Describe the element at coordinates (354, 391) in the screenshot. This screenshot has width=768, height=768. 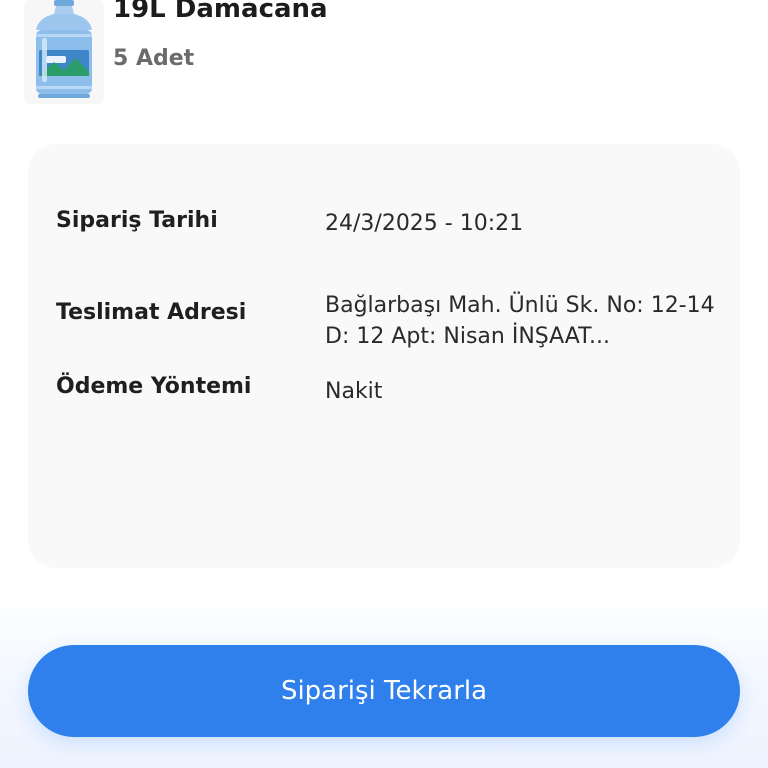
I see `payment-method-value: Nakit` at that location.